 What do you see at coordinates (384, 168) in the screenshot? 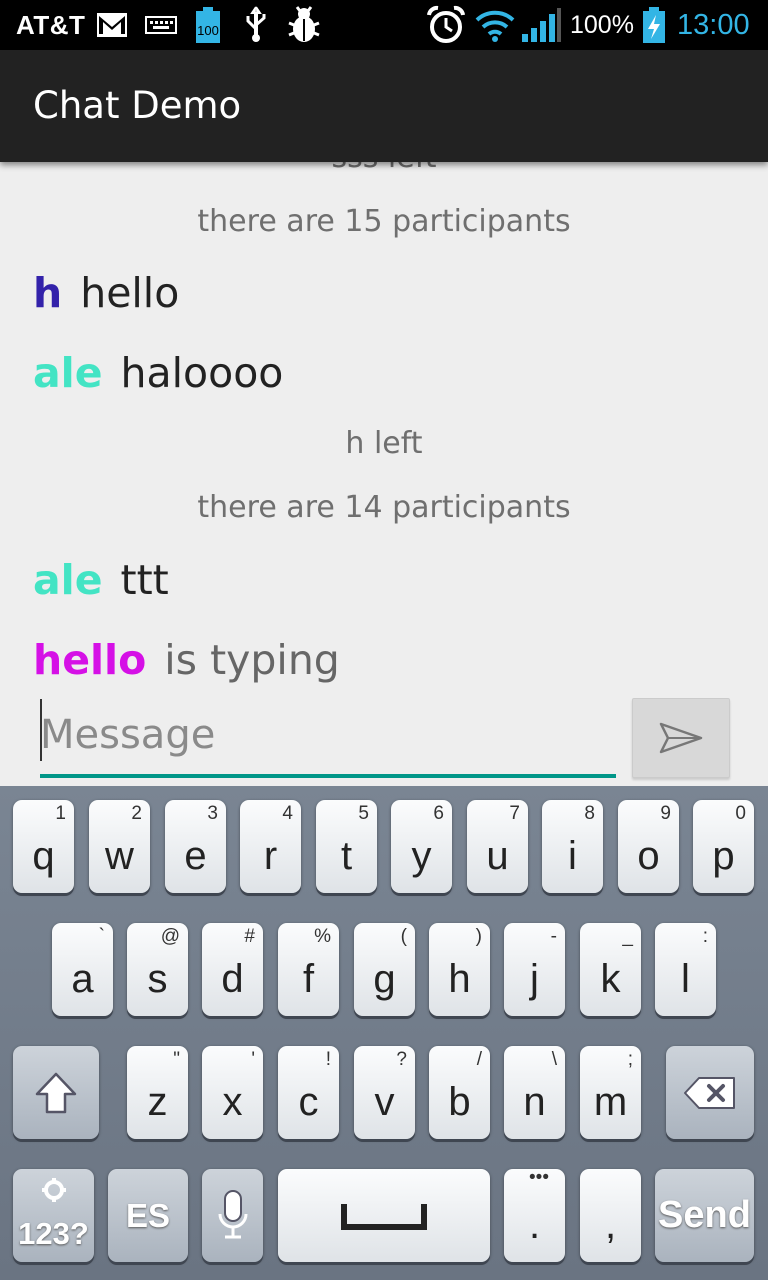
I see `system-message: sss left` at bounding box center [384, 168].